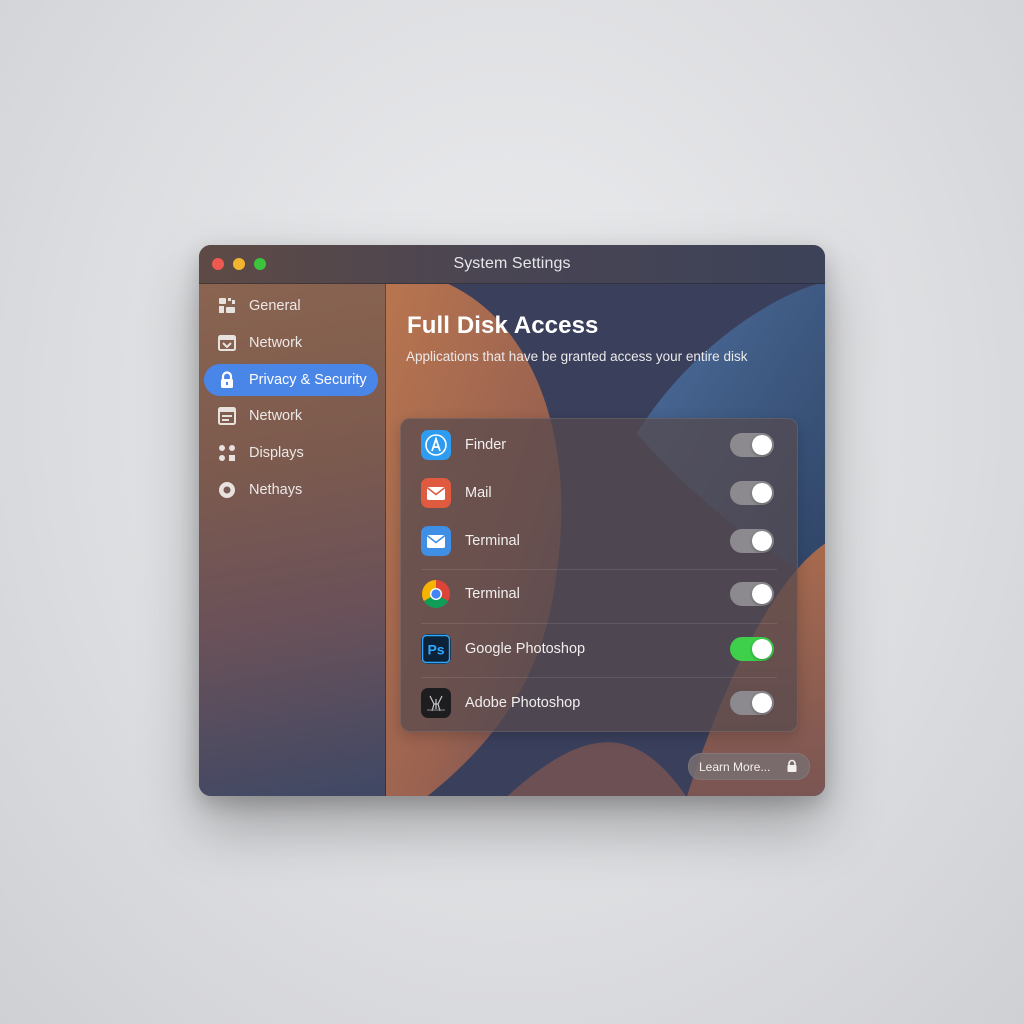  I want to click on circle-icon, so click(227, 490).